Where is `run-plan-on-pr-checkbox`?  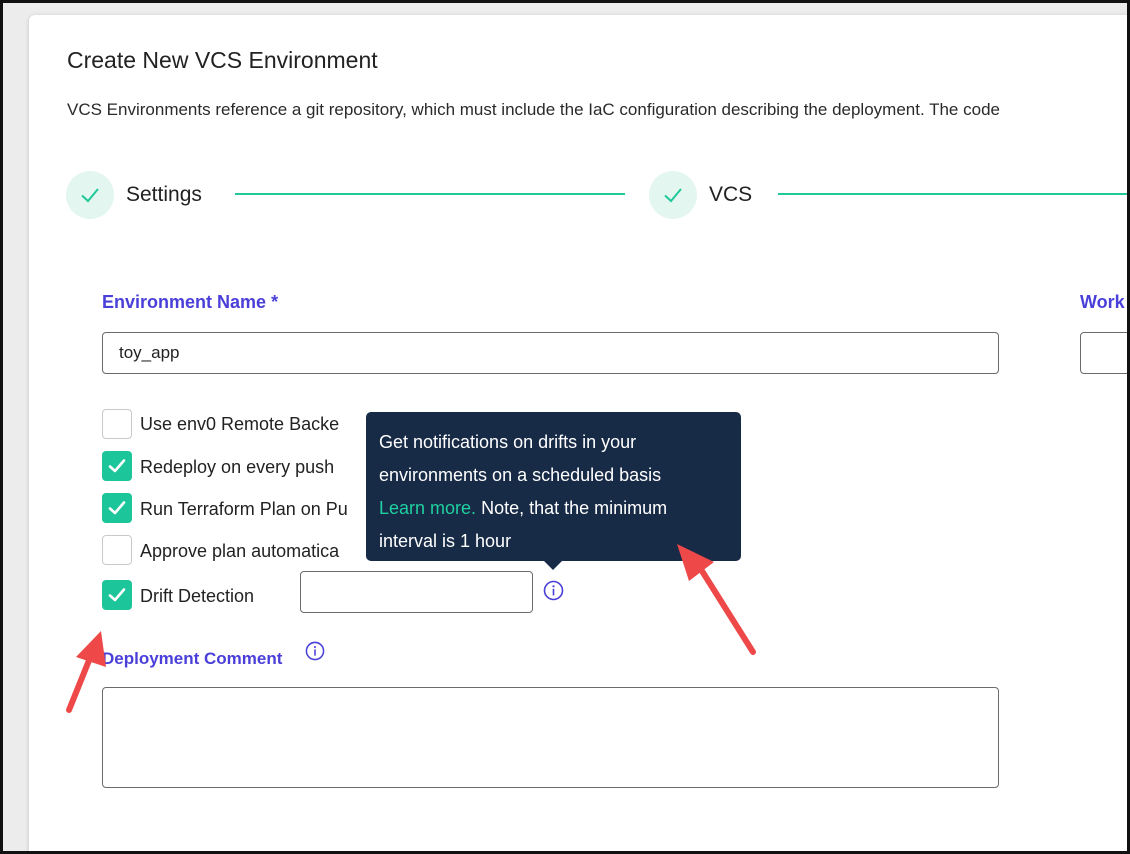 run-plan-on-pr-checkbox is located at coordinates (117, 508).